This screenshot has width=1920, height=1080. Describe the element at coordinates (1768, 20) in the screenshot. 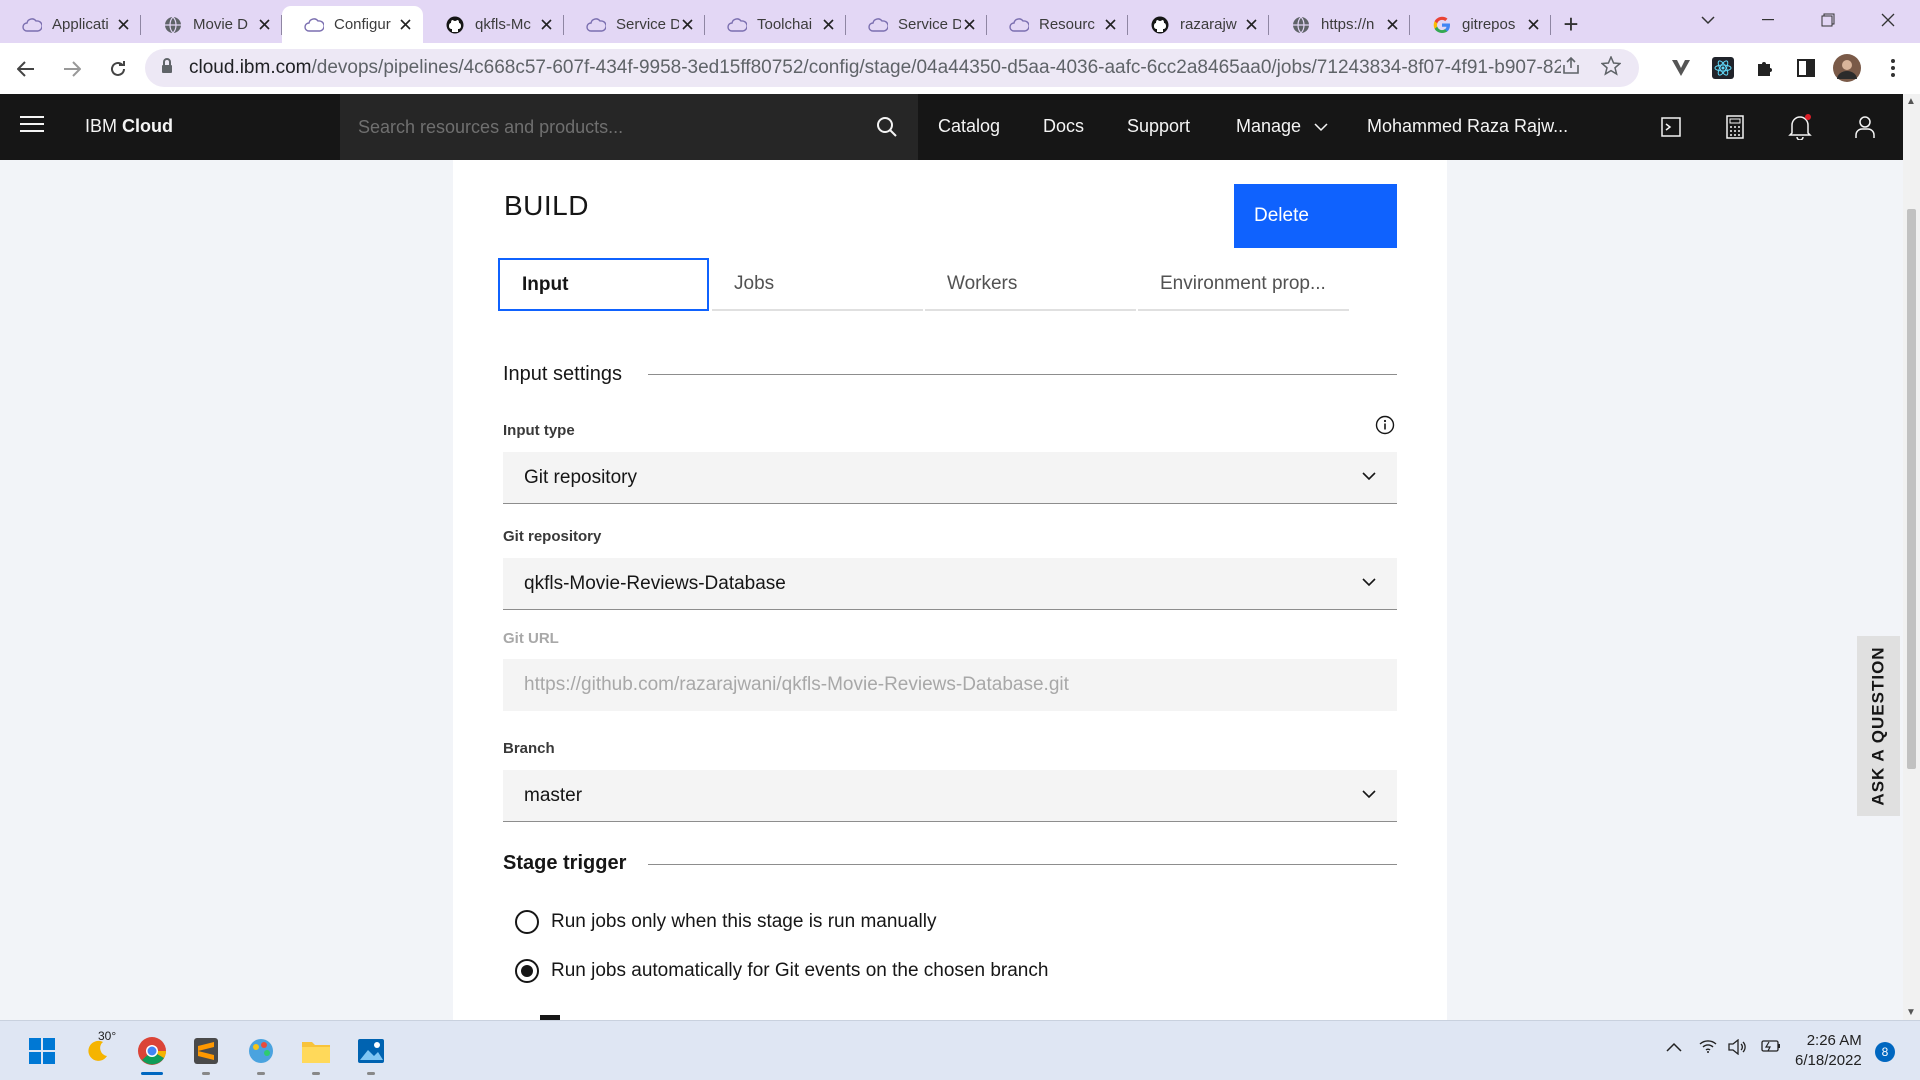

I see `minimize-button` at that location.